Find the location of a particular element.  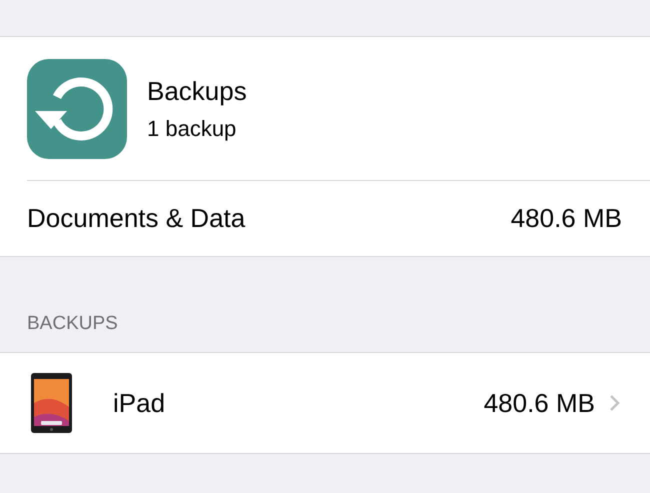

tablet-icon is located at coordinates (51, 403).